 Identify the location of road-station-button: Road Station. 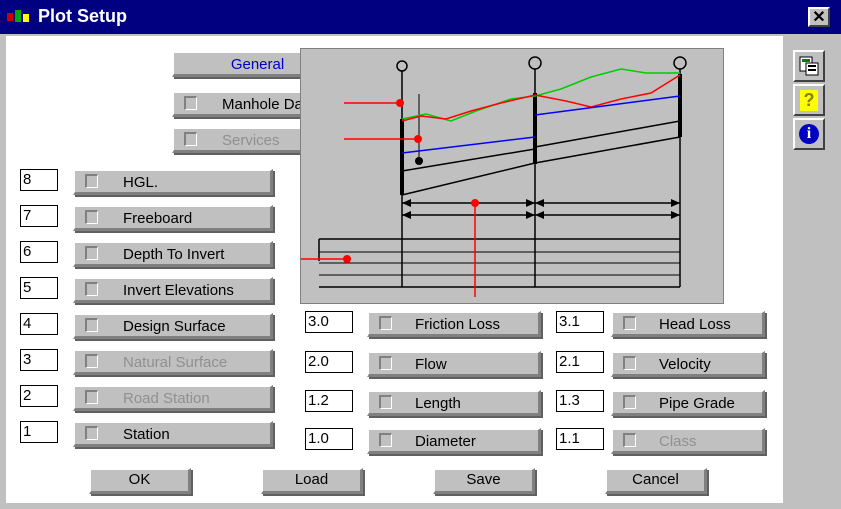
(173, 398).